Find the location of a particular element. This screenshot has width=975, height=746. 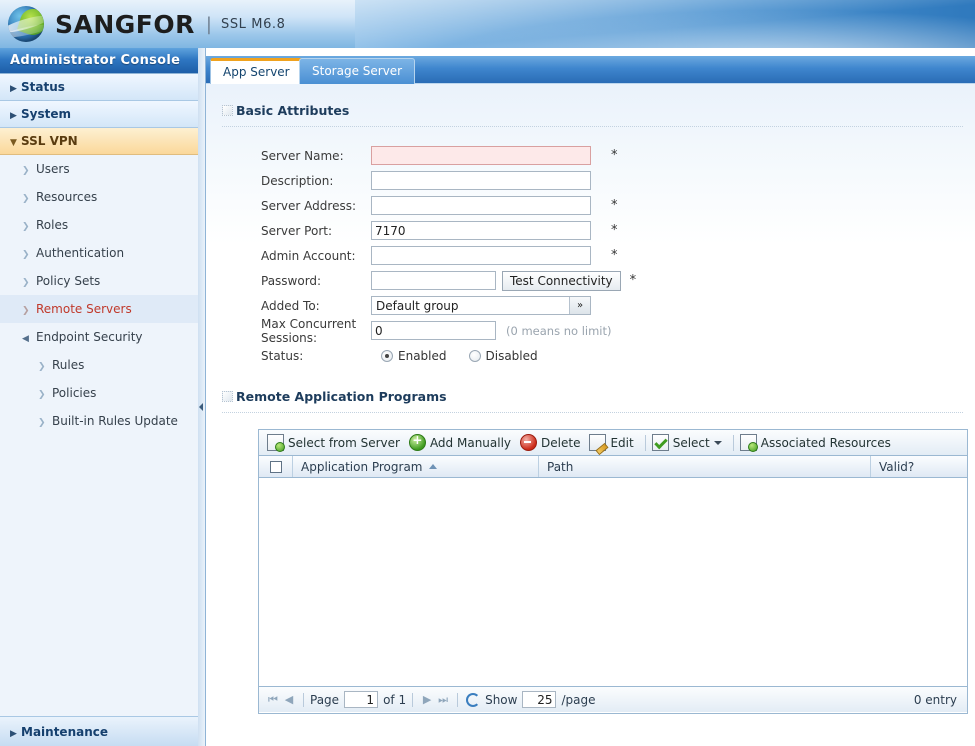

form-row-server-port: Server Port: * is located at coordinates (590, 230).